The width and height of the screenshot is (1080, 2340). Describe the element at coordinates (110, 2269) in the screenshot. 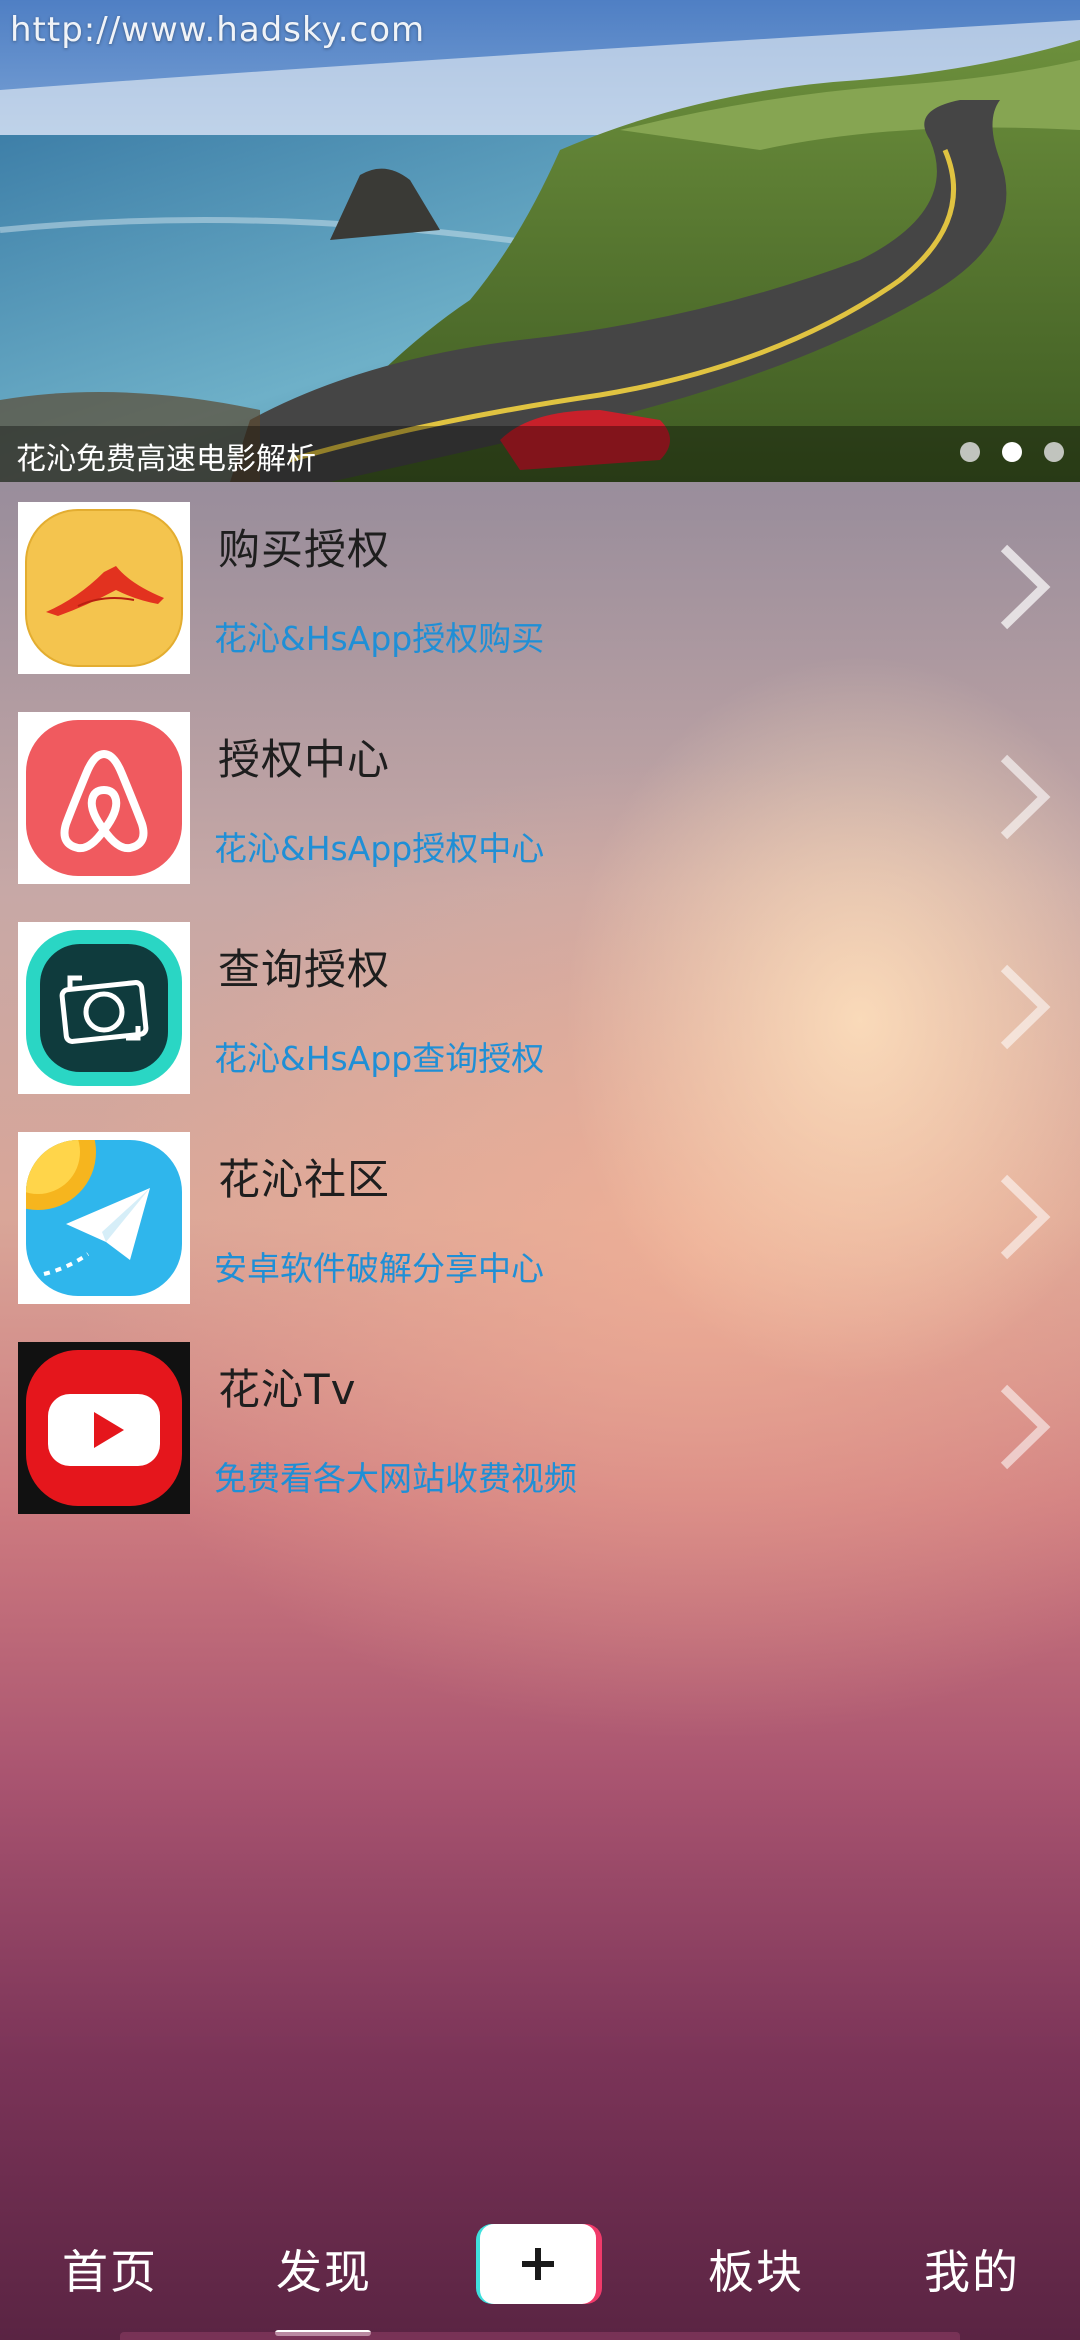

I see `tab-home: 首页` at that location.